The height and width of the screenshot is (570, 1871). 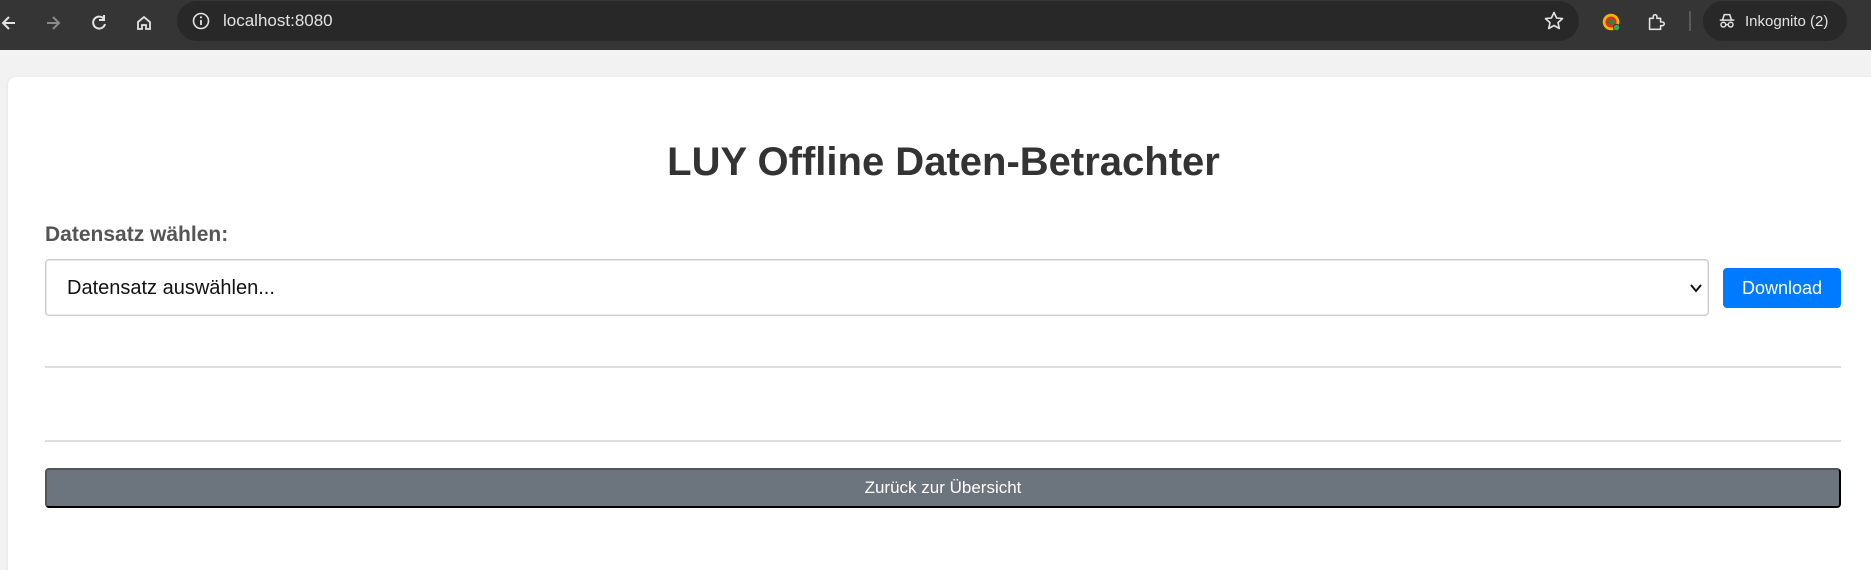 I want to click on incognito-button: Inkognito (2), so click(x=1775, y=21).